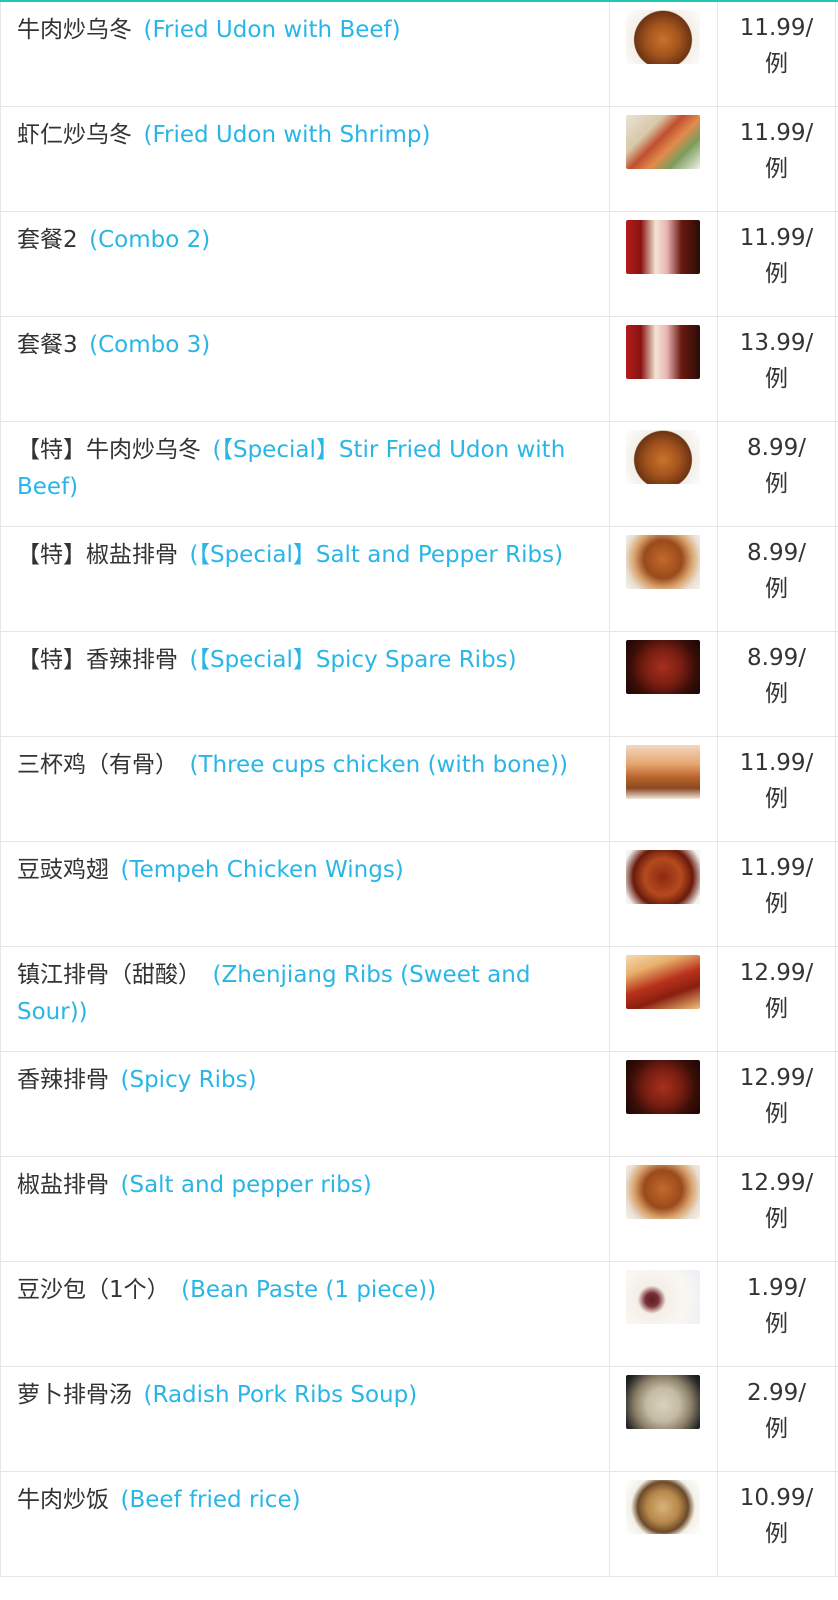  What do you see at coordinates (305, 579) in the screenshot?
I see `menu-item-name-cell: 【特】椒盐排骨 (【Special】Salt and Pepper Ribs)` at bounding box center [305, 579].